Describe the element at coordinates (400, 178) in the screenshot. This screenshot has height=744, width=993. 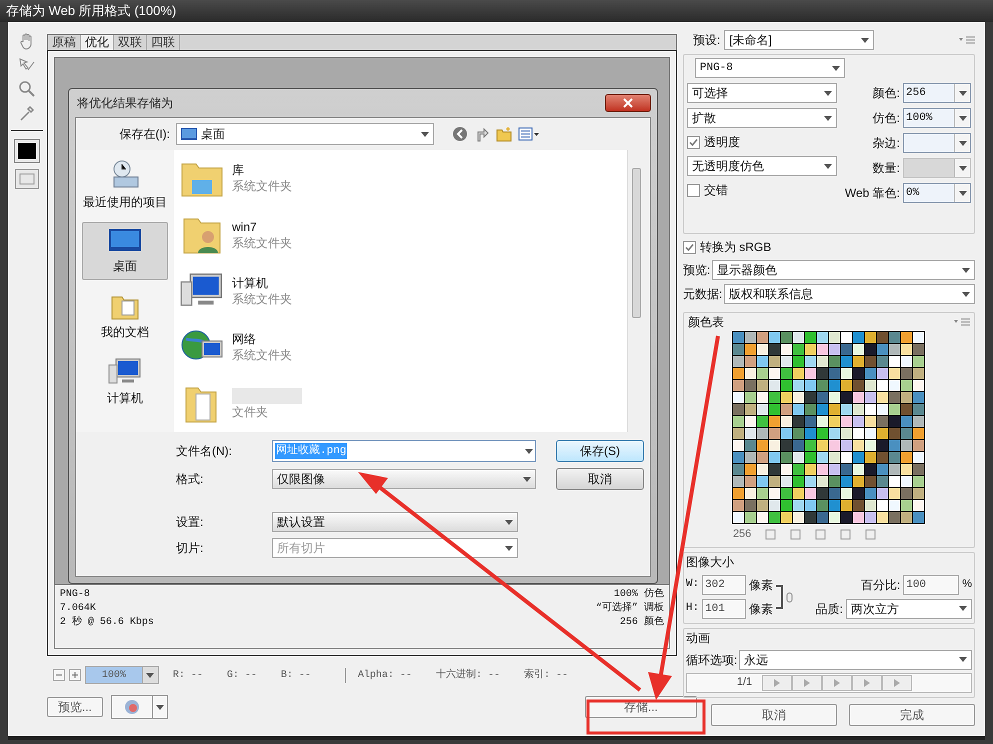
I see `file-list-item: 库 系统文件夹` at that location.